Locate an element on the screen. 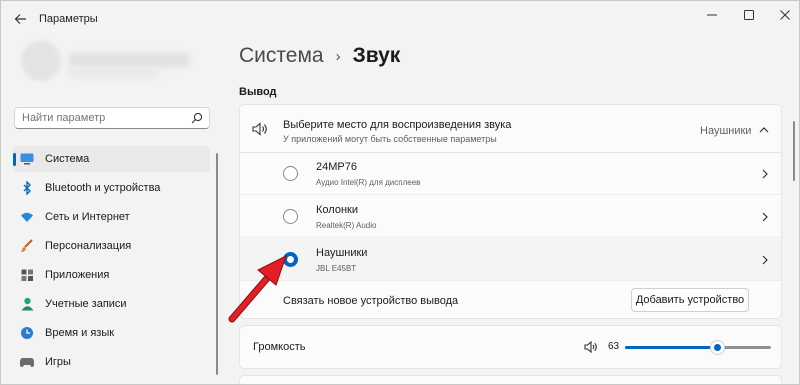 This screenshot has height=385, width=800. sidebar-item-apps: Приложения is located at coordinates (111, 275).